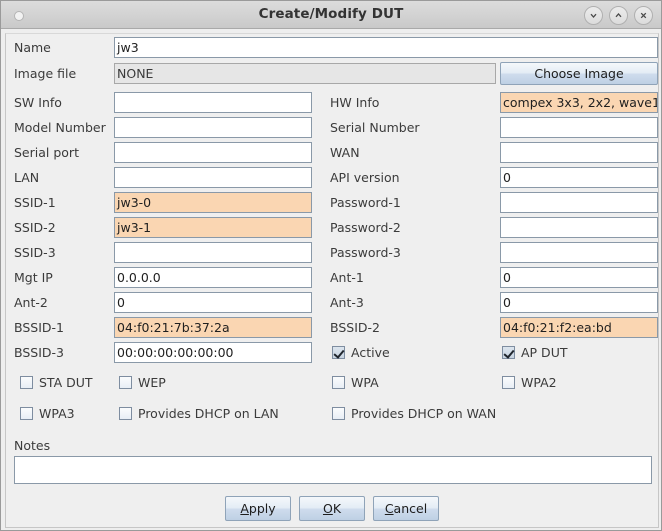  What do you see at coordinates (365, 382) in the screenshot?
I see `wpa-checkbox-label: WPA` at bounding box center [365, 382].